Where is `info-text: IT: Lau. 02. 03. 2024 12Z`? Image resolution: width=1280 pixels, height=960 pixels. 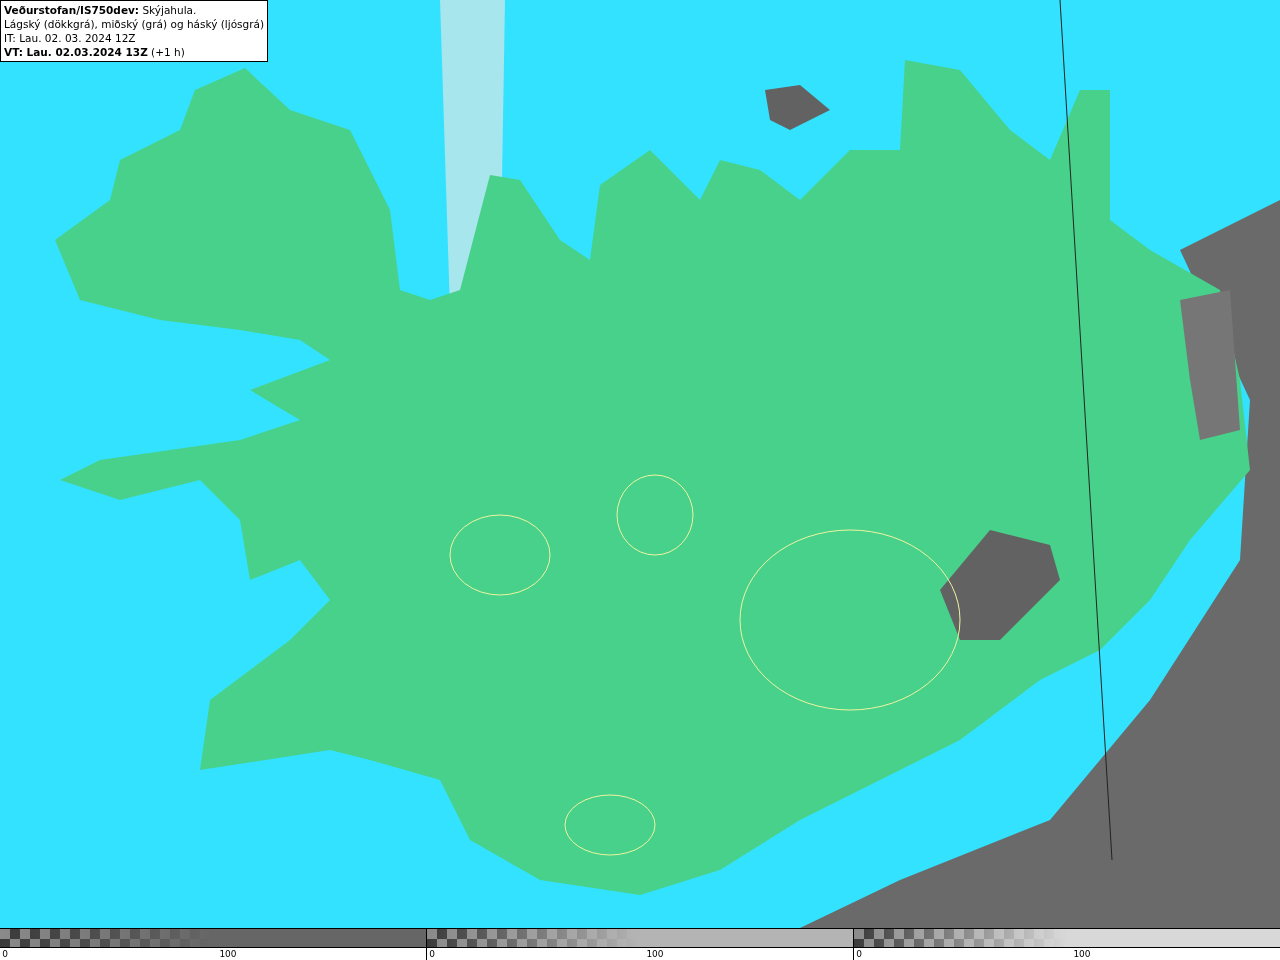
info-text: IT: Lau. 02. 03. 2024 12Z is located at coordinates (70, 38).